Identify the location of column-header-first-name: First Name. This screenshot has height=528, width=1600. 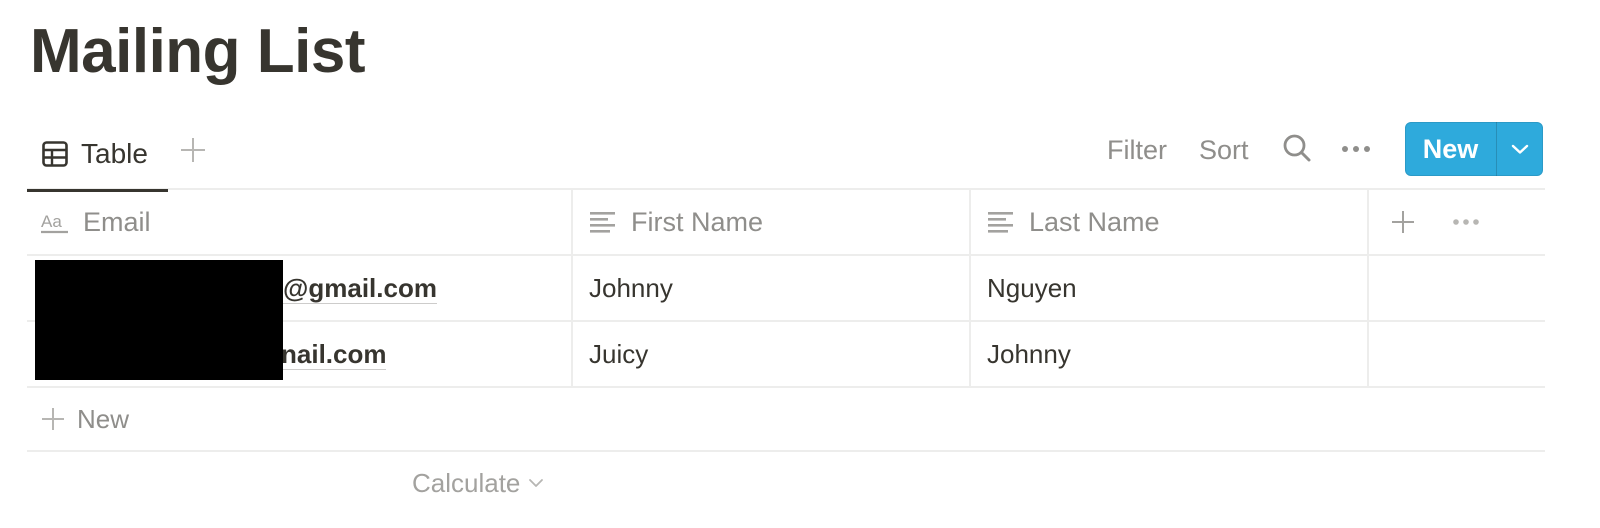
(772, 222).